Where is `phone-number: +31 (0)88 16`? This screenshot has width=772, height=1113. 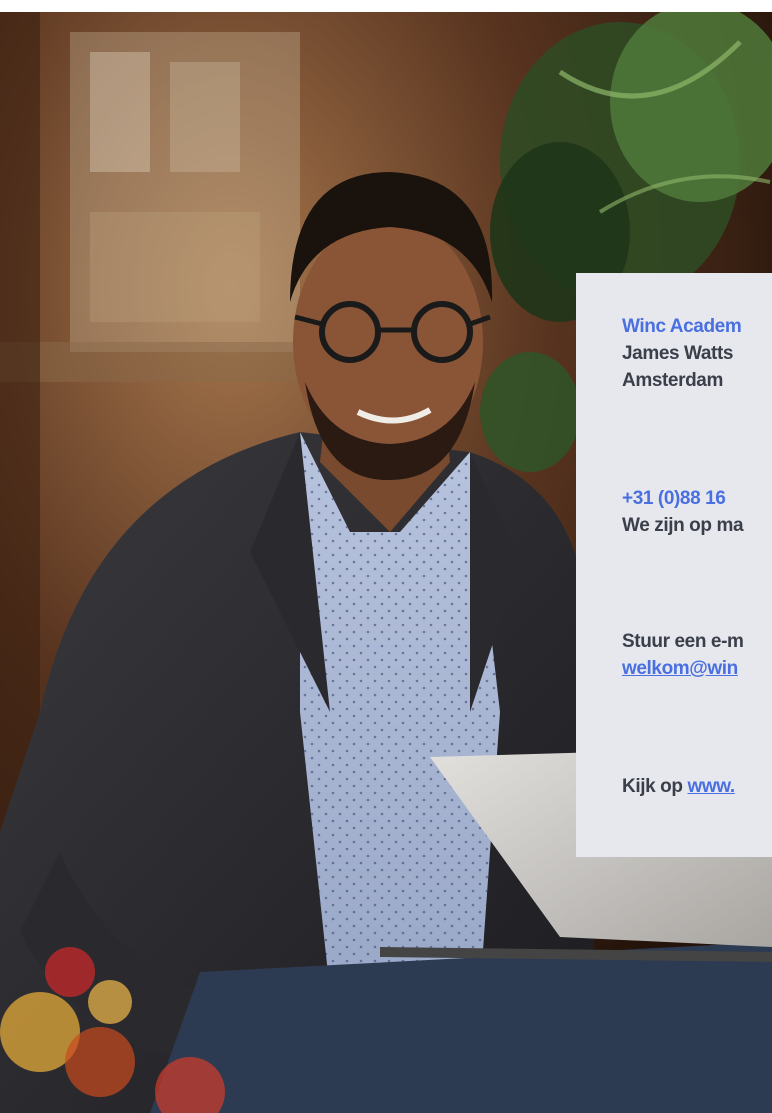
phone-number: +31 (0)88 16 is located at coordinates (682, 498).